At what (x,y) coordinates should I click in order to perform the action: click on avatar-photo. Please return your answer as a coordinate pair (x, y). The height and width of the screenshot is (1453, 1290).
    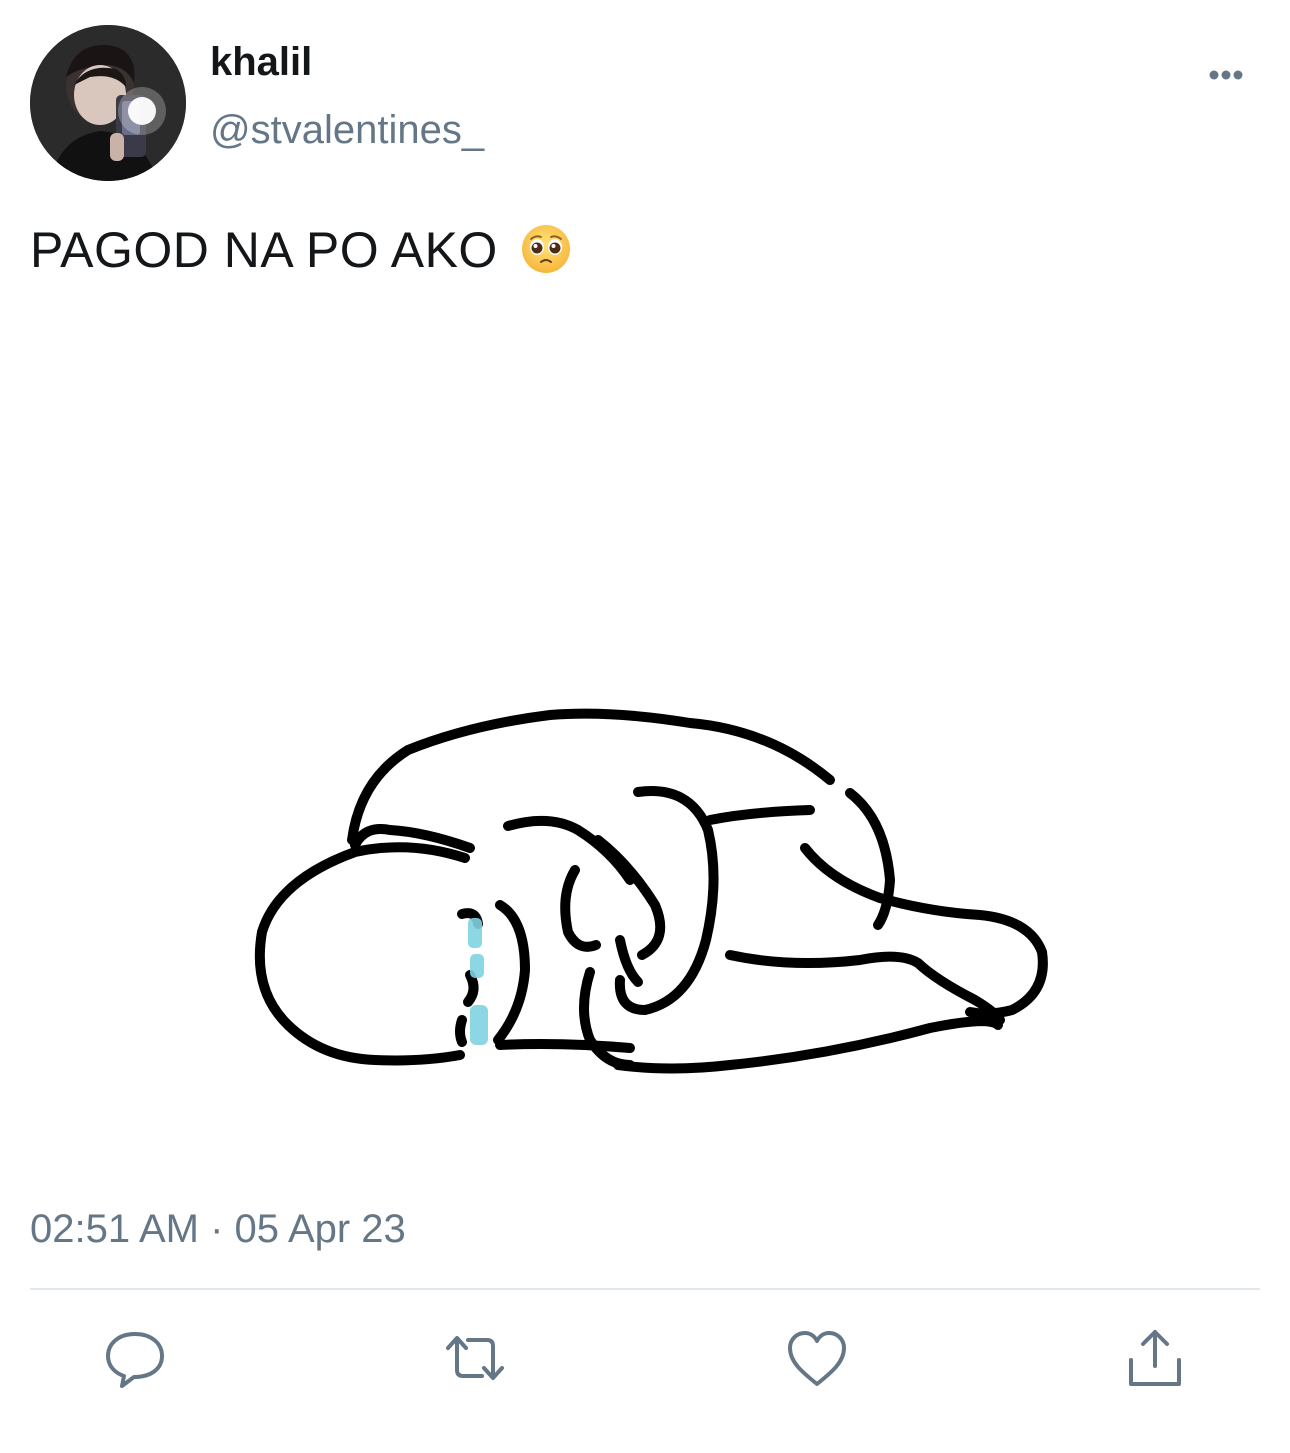
    Looking at the image, I should click on (108, 103).